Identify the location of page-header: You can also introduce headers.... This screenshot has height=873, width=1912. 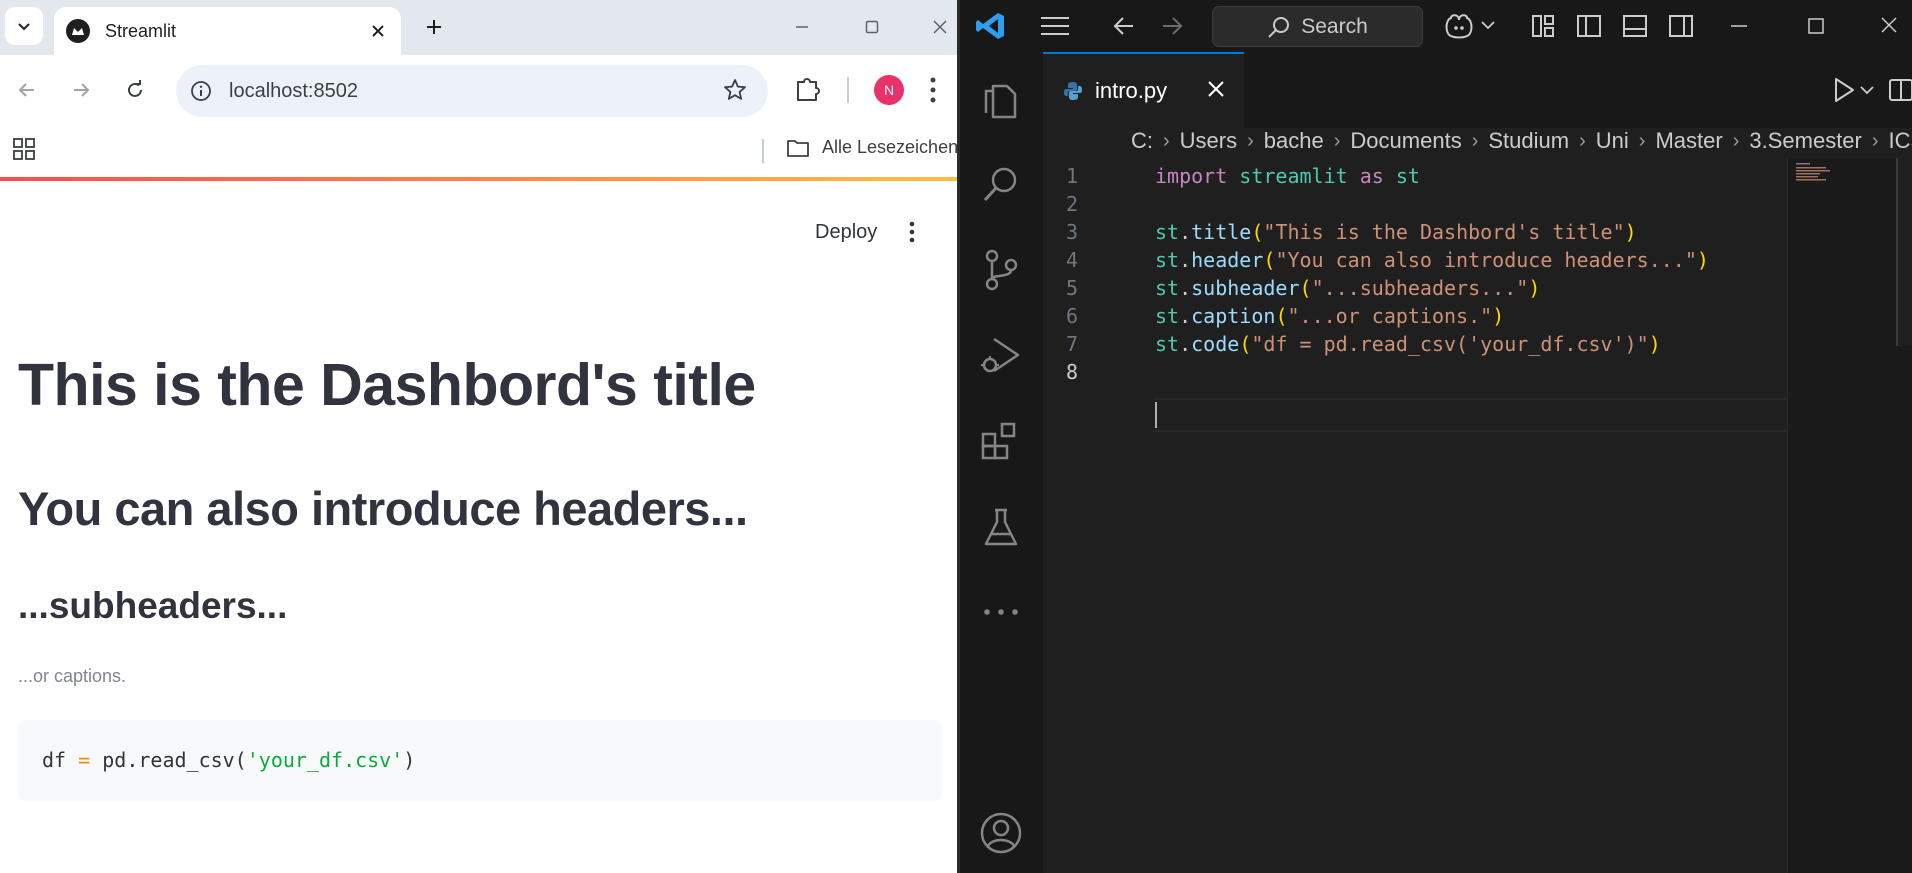
(383, 508).